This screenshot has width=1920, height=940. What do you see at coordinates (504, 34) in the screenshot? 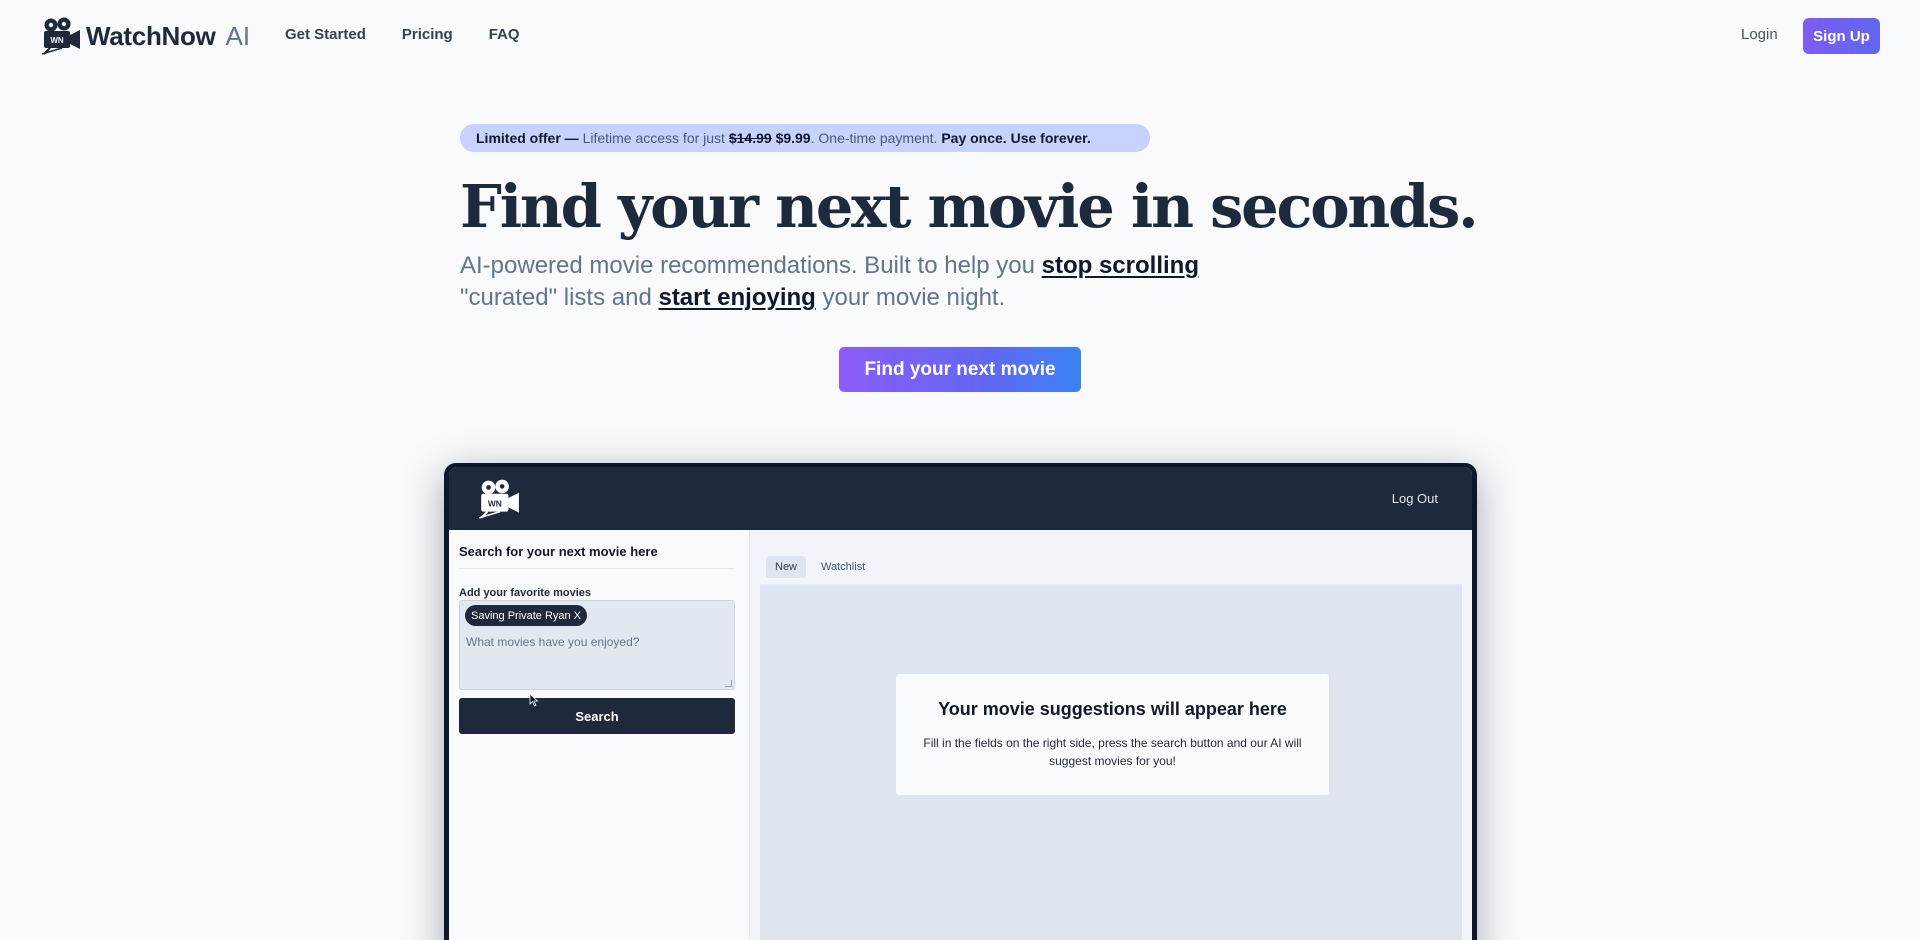
I see `nav-link-faq: FAQ` at bounding box center [504, 34].